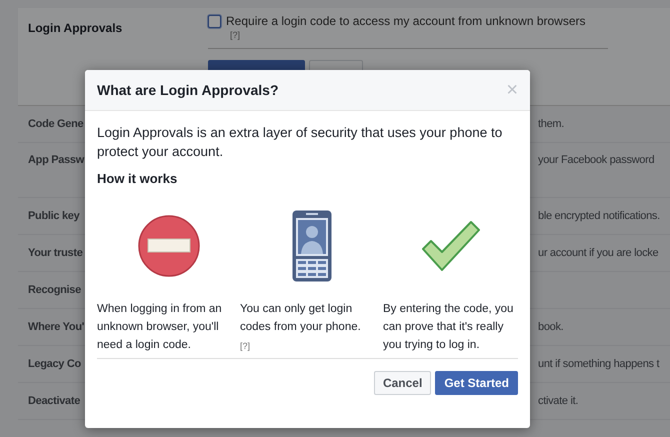  Describe the element at coordinates (599, 216) in the screenshot. I see `setting-description: ble encrypted notifications.` at that location.